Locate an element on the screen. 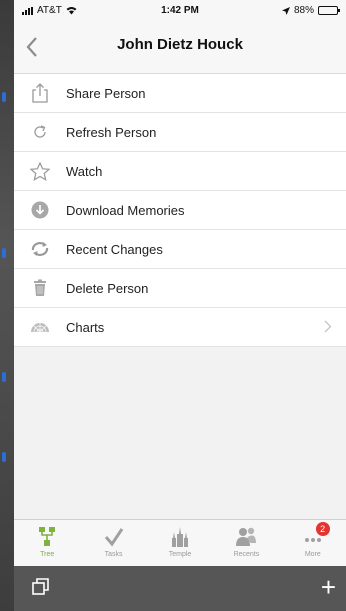 This screenshot has width=346, height=611. tab-tree-label: Tree is located at coordinates (47, 554).